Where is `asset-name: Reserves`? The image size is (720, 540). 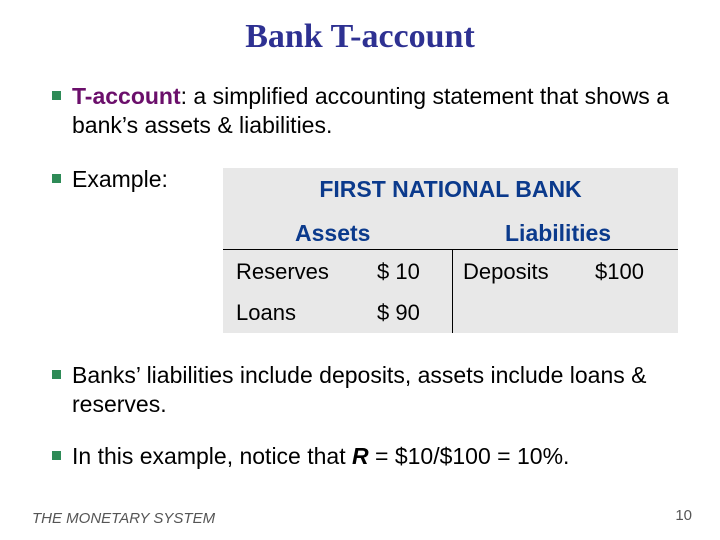 asset-name: Reserves is located at coordinates (282, 271).